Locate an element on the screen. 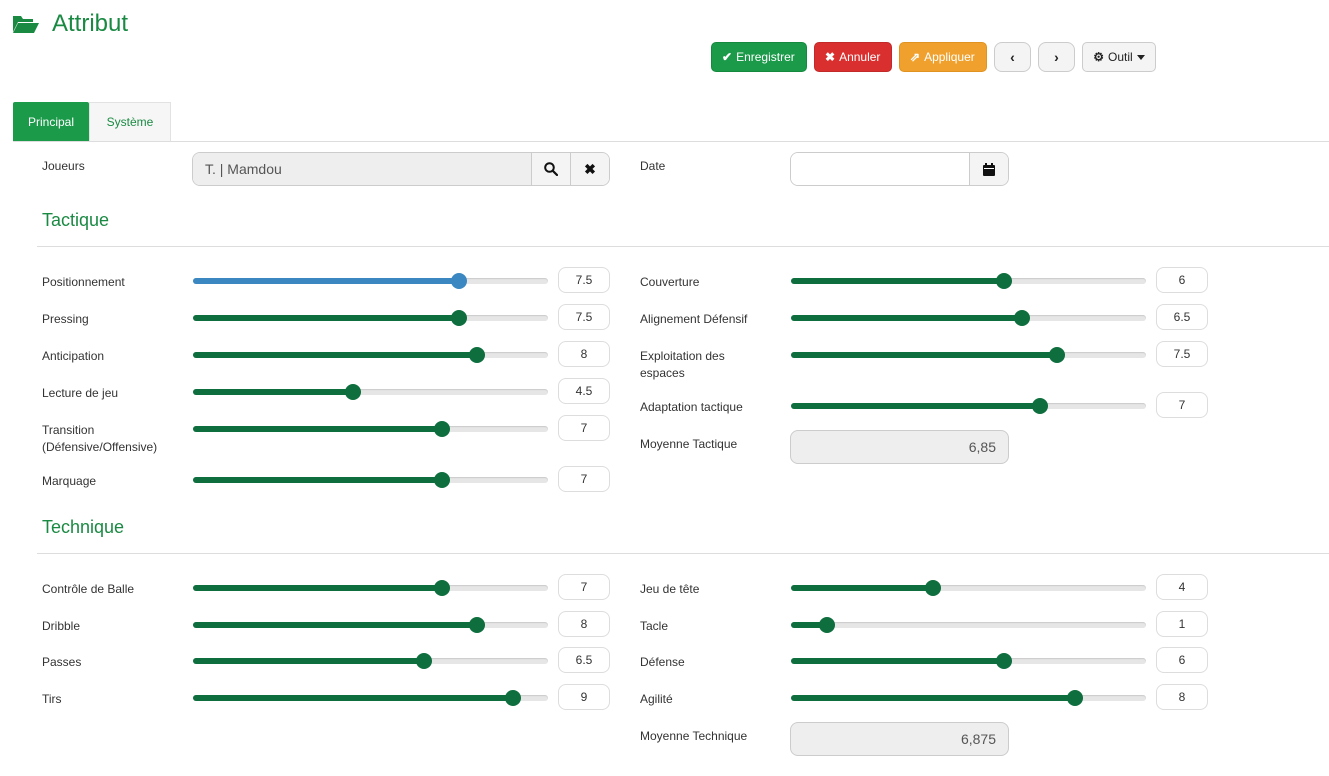  slider-label: Tacle is located at coordinates (654, 626).